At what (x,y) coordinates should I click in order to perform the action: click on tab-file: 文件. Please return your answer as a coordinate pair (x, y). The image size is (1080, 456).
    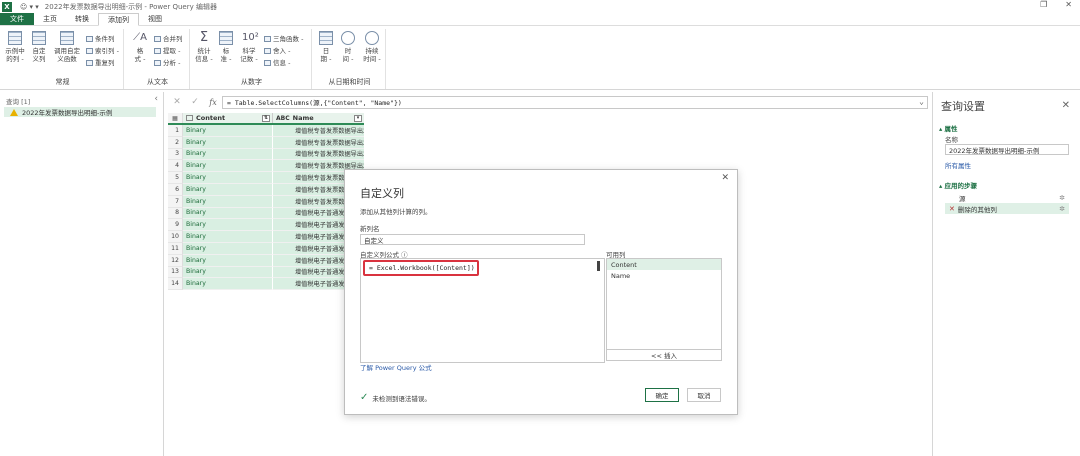
    Looking at the image, I should click on (17, 19).